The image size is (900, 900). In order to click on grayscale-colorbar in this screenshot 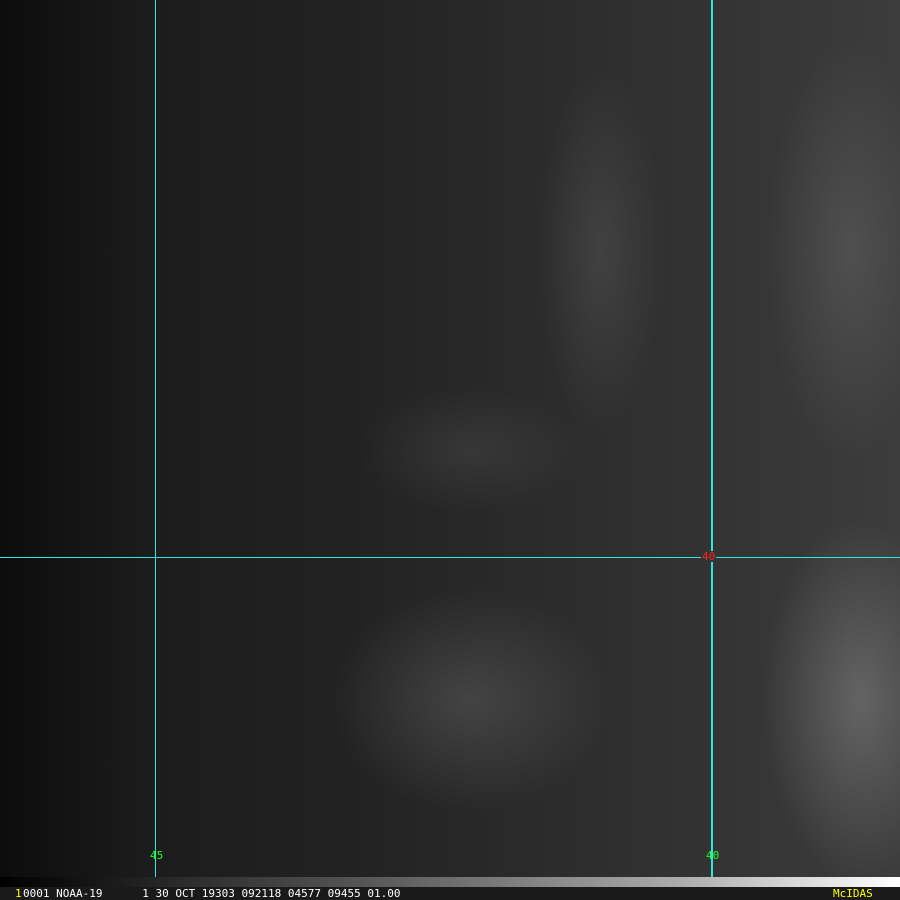, I will do `click(450, 882)`.